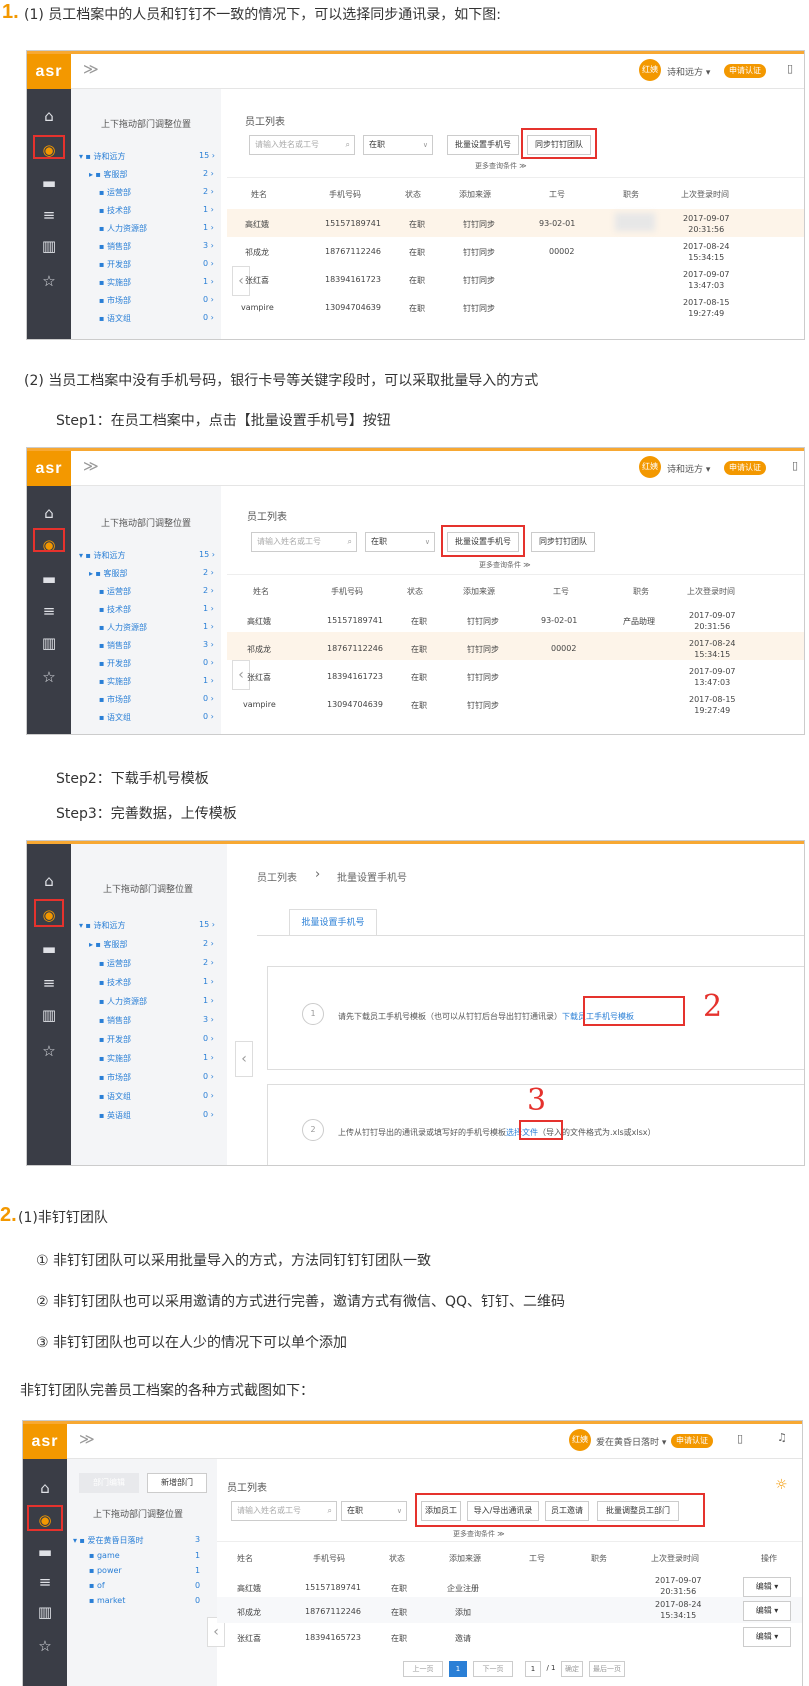  Describe the element at coordinates (107, 1600) in the screenshot. I see `tree-item: ▪ market` at that location.